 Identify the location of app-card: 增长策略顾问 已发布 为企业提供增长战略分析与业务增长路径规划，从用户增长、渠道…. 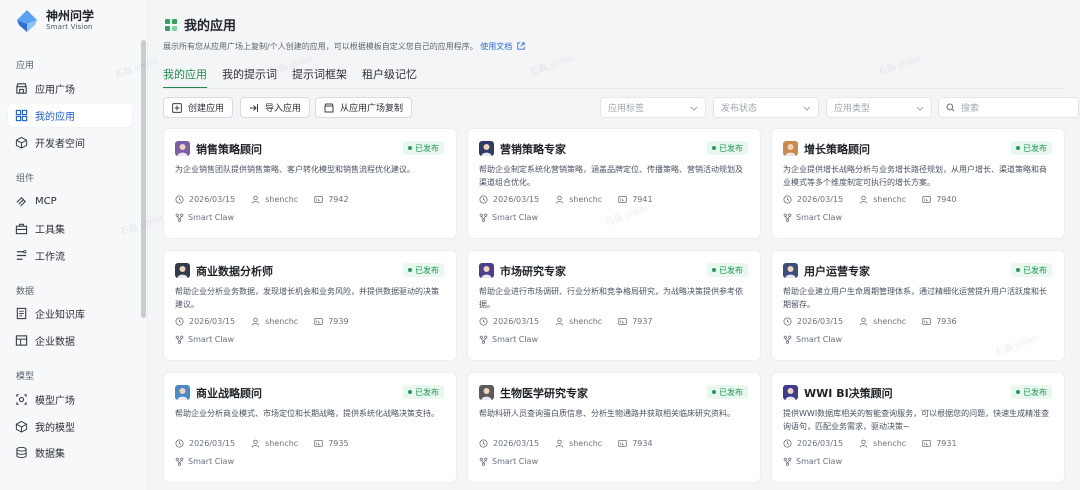
(918, 183).